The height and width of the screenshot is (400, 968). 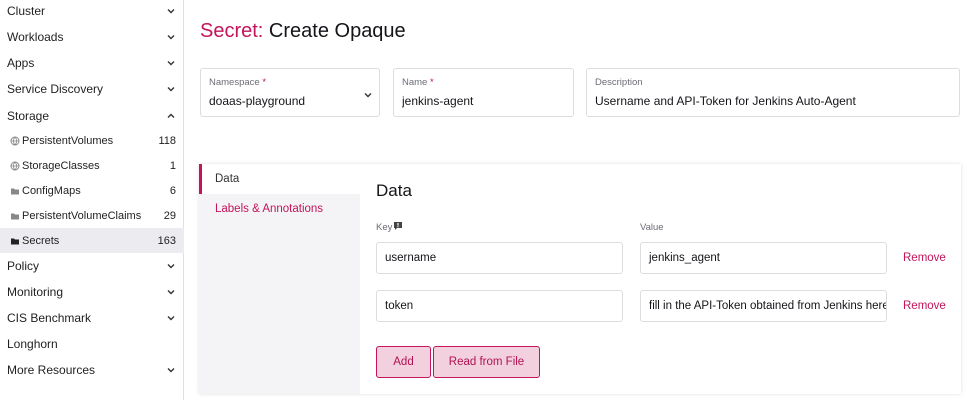 I want to click on sidebar-group-storage: Storage, so click(x=92, y=116).